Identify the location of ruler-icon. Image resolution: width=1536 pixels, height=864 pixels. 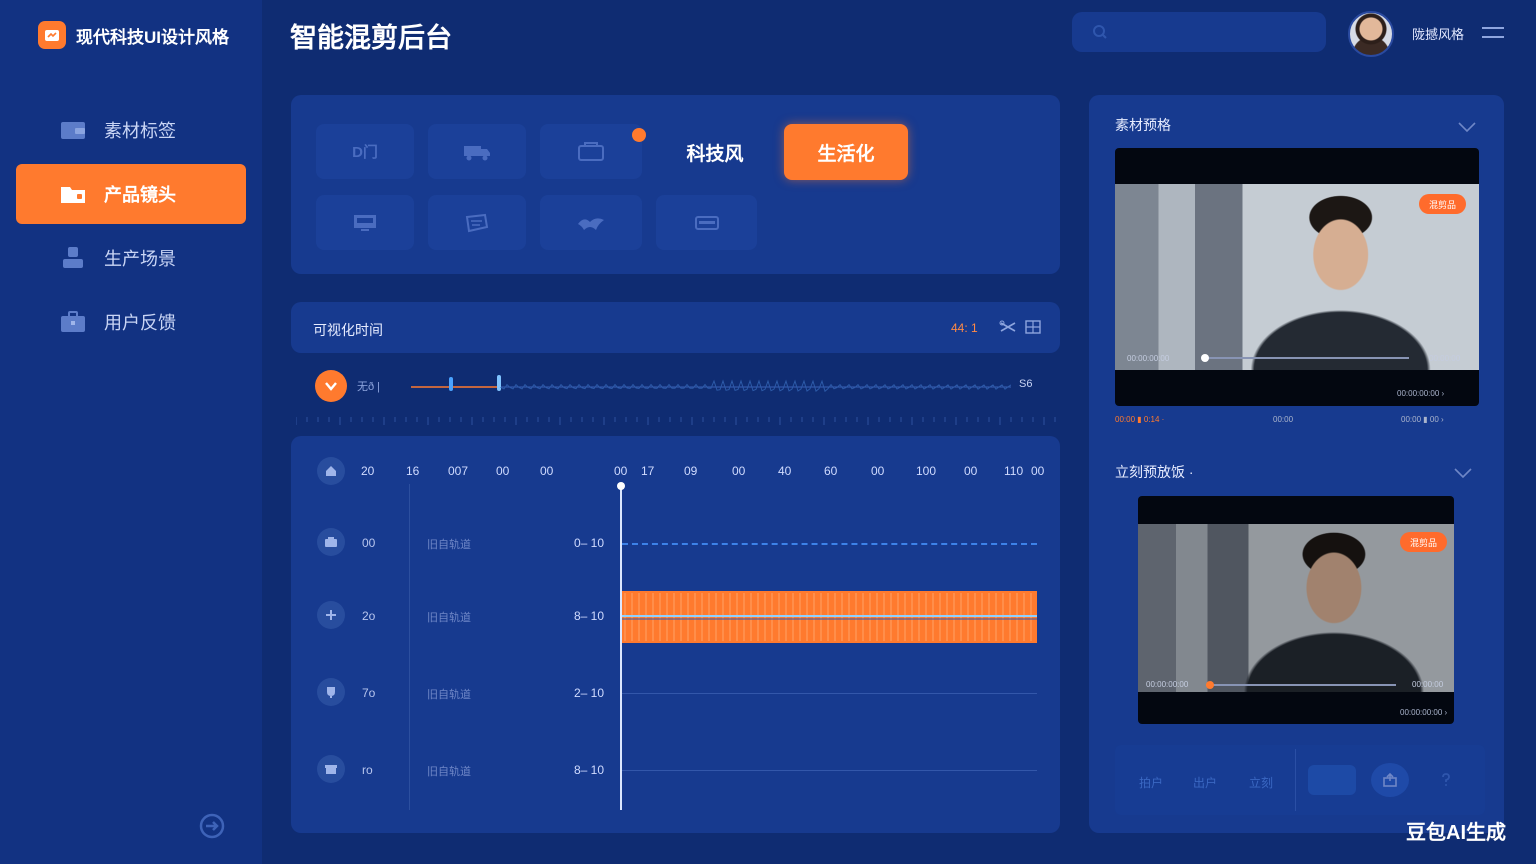
(331, 471).